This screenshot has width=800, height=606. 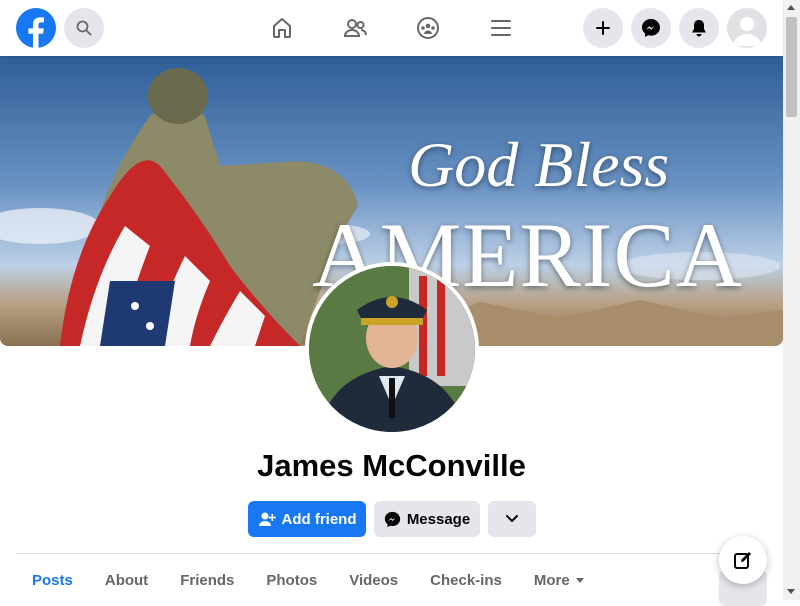 I want to click on profile-picture, so click(x=392, y=349).